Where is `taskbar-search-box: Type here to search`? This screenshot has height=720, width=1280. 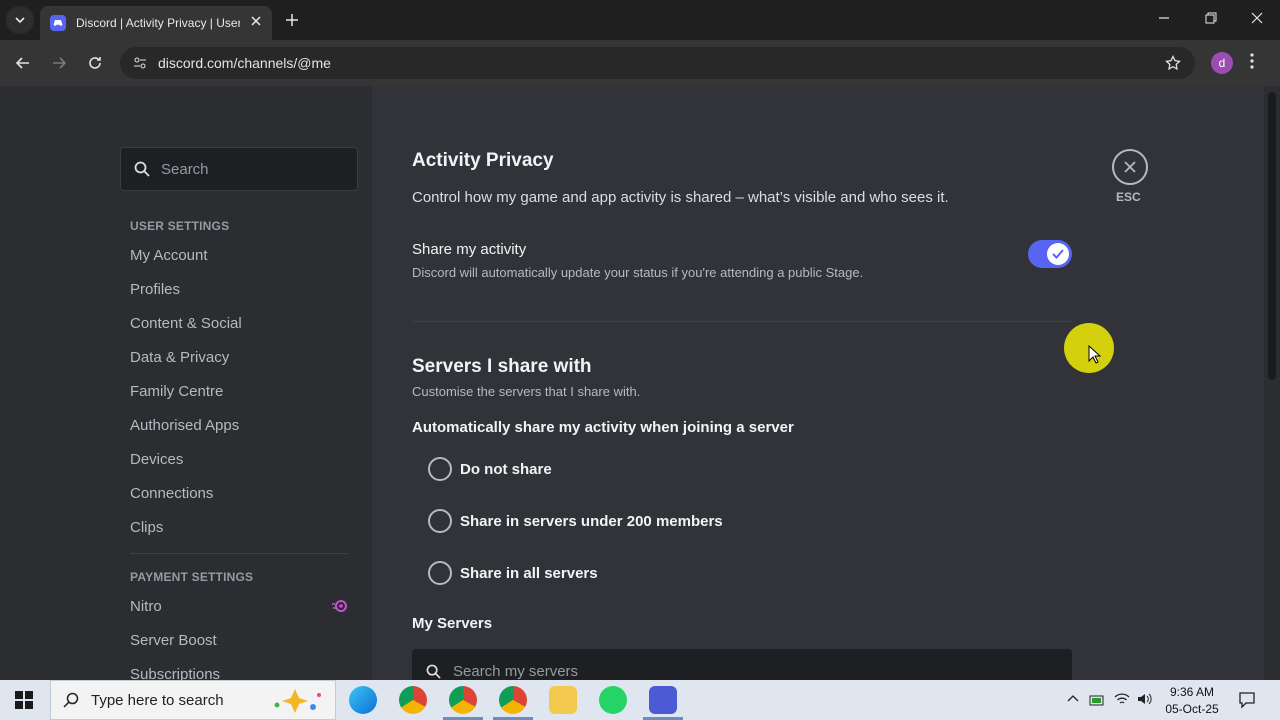 taskbar-search-box: Type here to search is located at coordinates (193, 700).